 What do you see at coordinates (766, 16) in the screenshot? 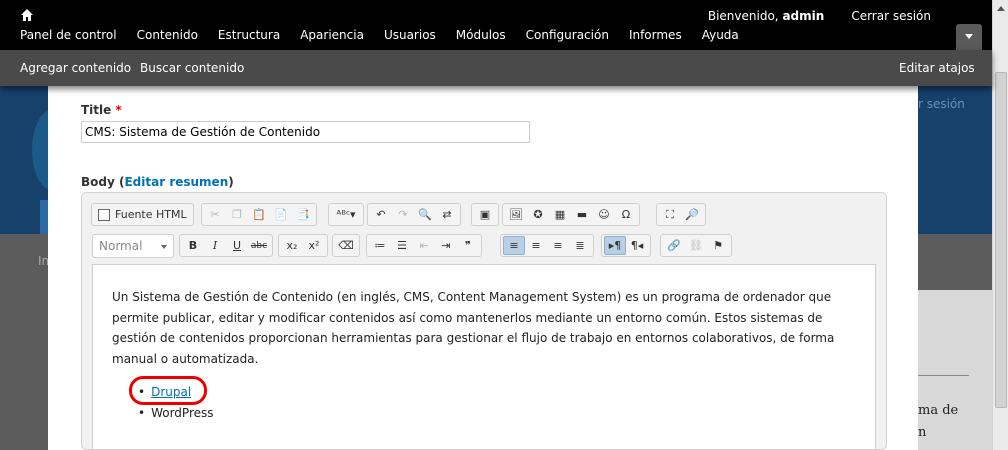
I see `welcome-text: Bienvenido, admin` at bounding box center [766, 16].